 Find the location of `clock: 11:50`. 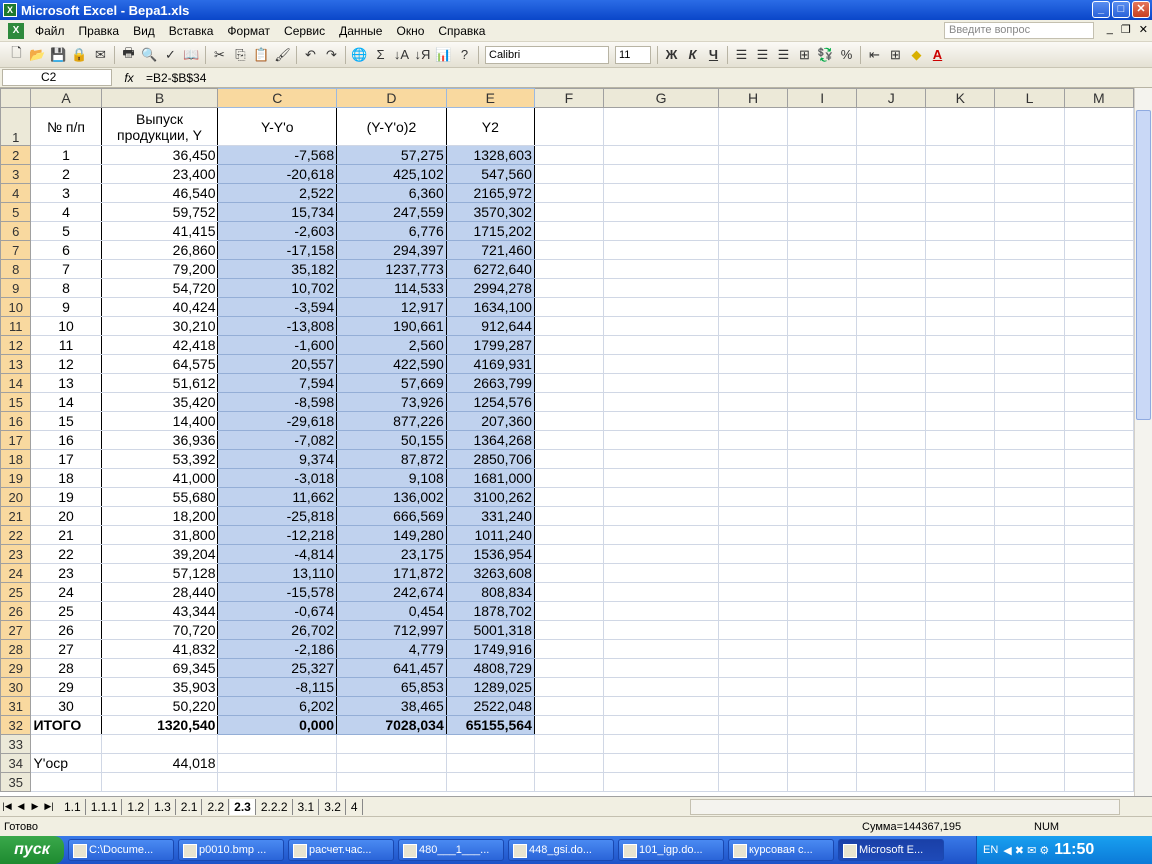

clock: 11:50 is located at coordinates (1074, 850).